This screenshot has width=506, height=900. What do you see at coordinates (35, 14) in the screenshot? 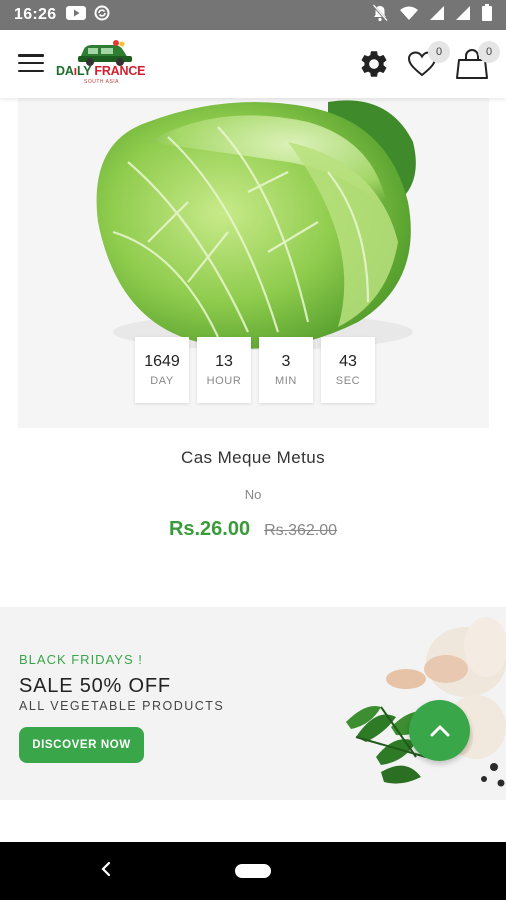
I see `status-time: 16:26` at bounding box center [35, 14].